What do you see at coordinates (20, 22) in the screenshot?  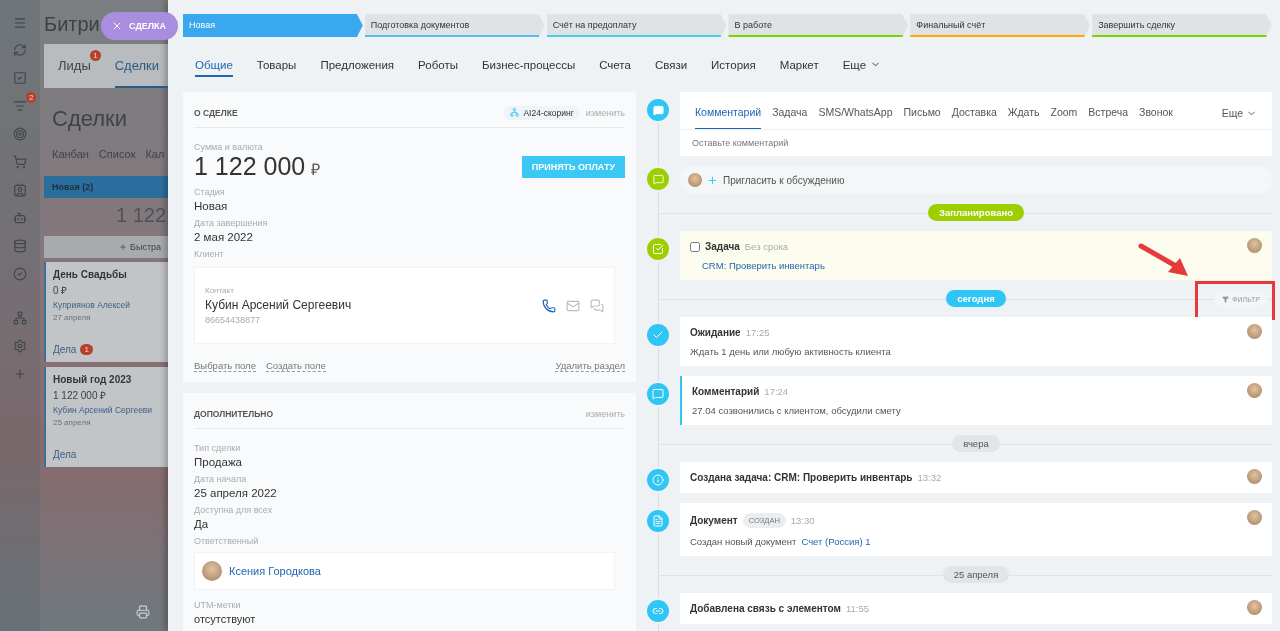 I see `menu-icon` at bounding box center [20, 22].